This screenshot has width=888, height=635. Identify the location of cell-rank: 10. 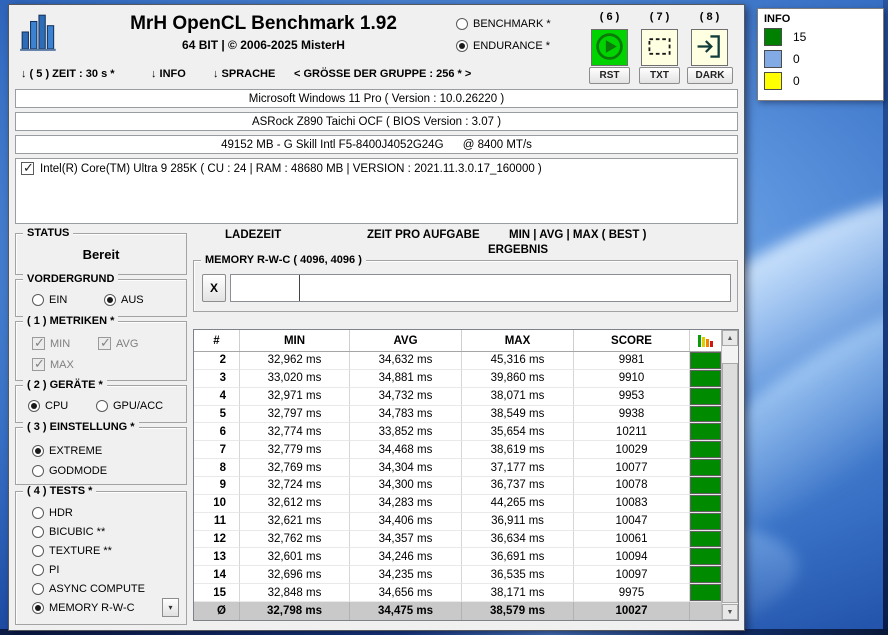
(217, 503).